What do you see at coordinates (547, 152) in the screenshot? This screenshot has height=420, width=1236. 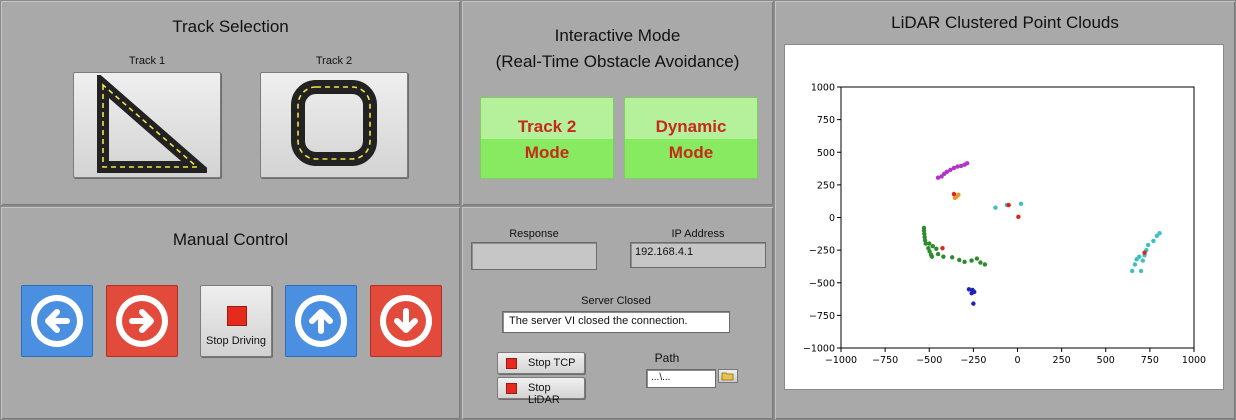 I see `track2-mode-line2: Mode` at bounding box center [547, 152].